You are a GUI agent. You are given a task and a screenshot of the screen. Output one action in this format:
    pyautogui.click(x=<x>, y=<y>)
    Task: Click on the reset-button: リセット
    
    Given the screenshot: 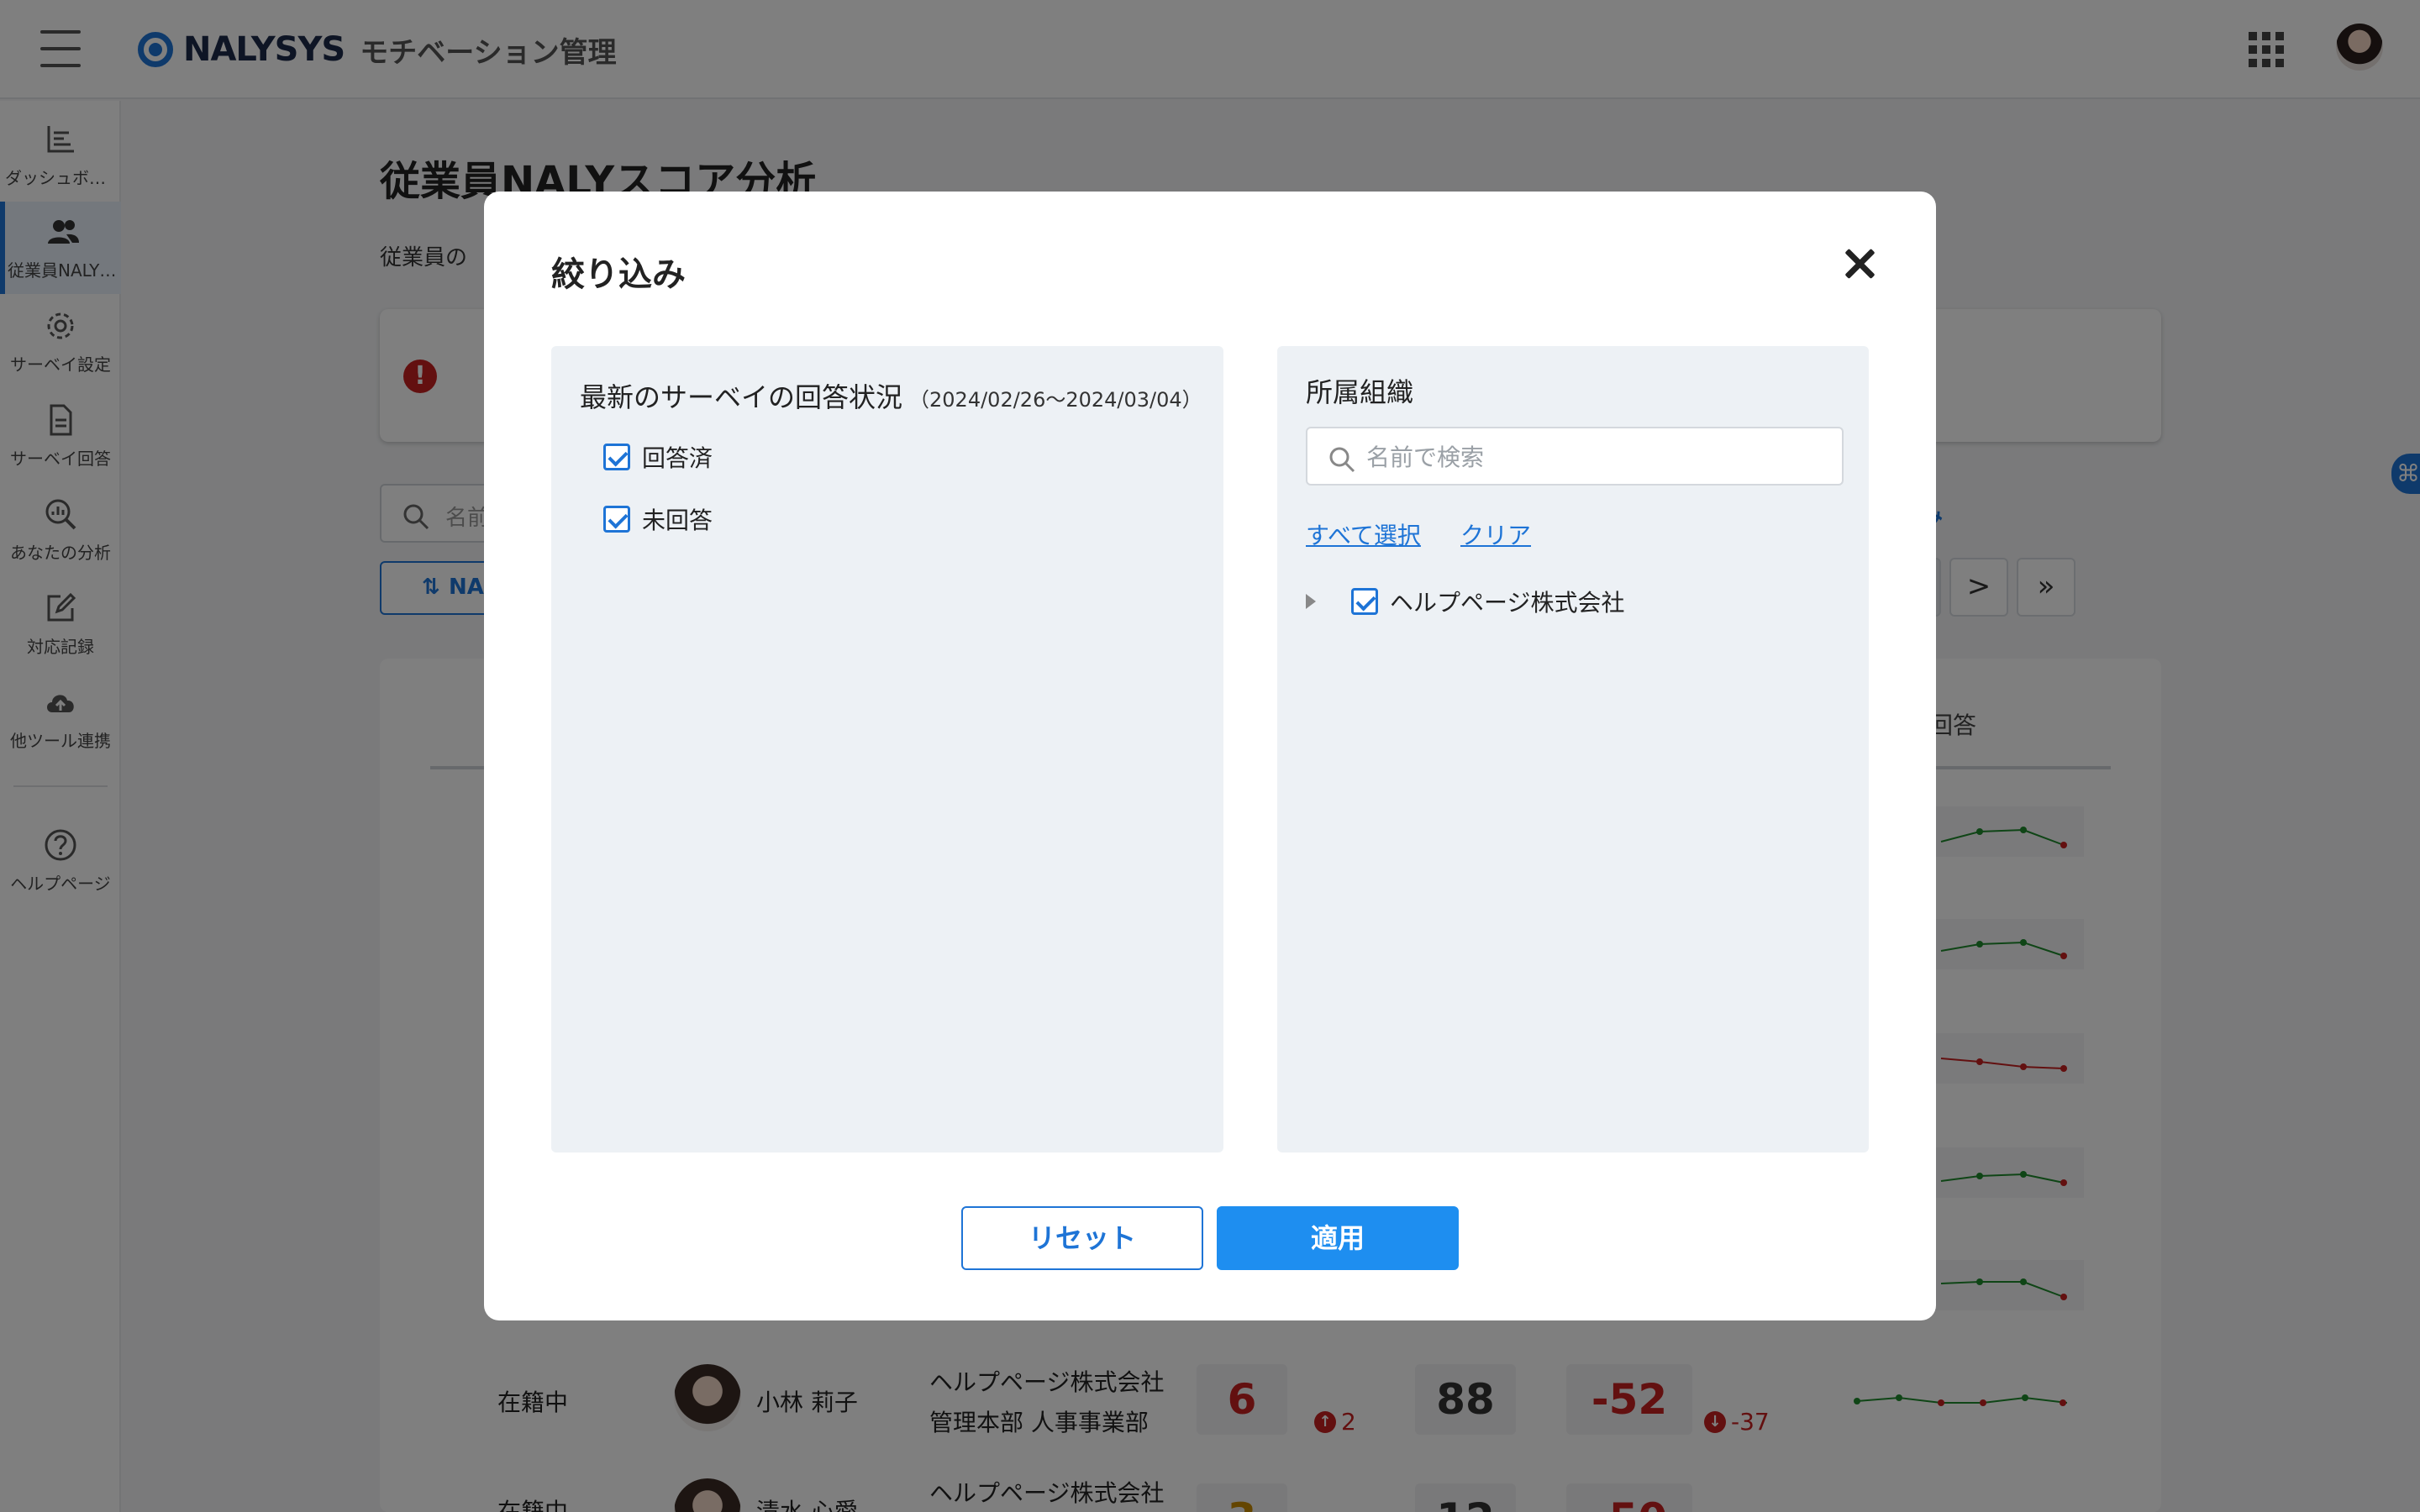 What is the action you would take?
    pyautogui.click(x=1082, y=1238)
    